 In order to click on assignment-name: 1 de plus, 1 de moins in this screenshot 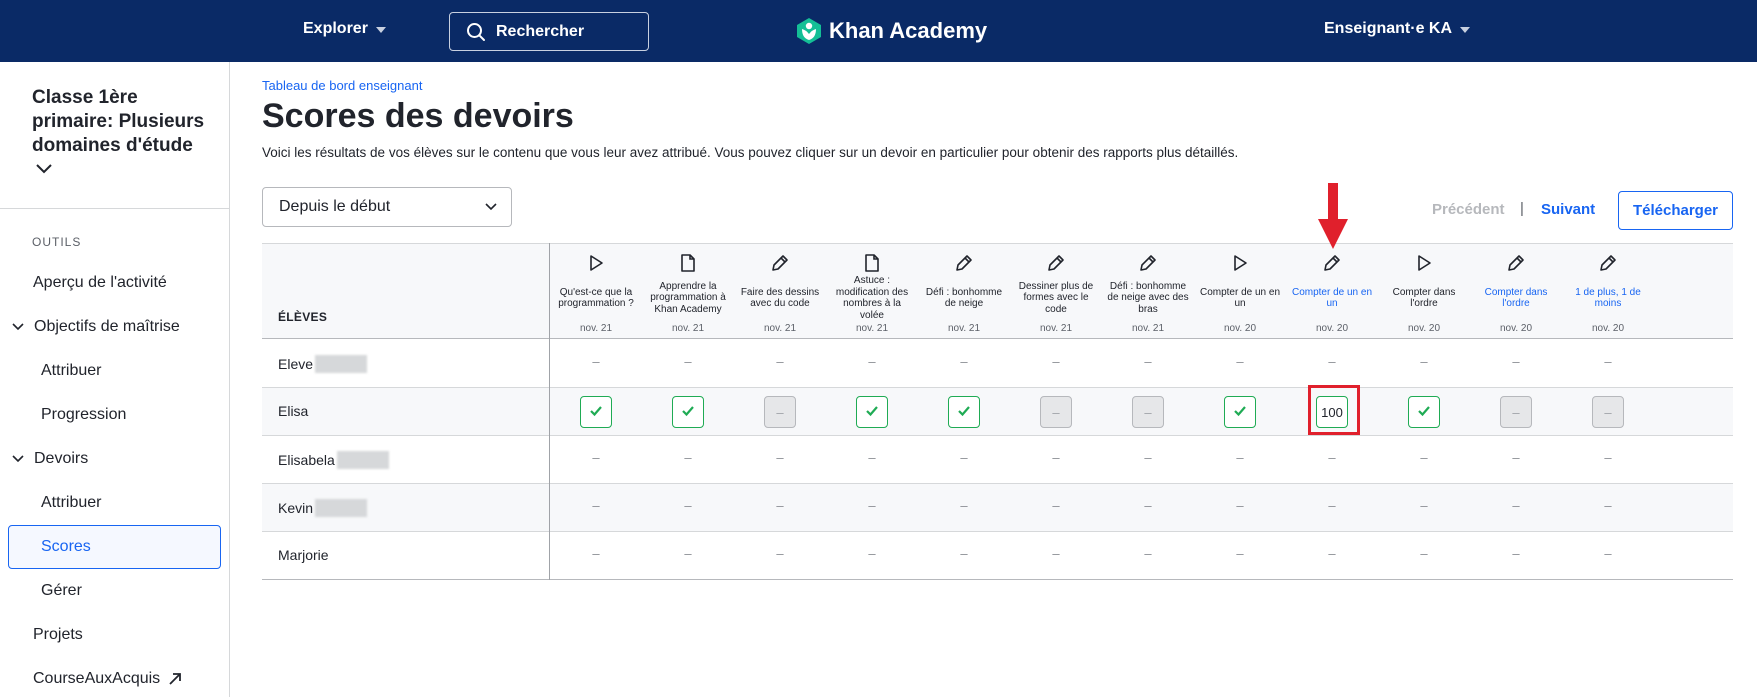, I will do `click(1608, 298)`.